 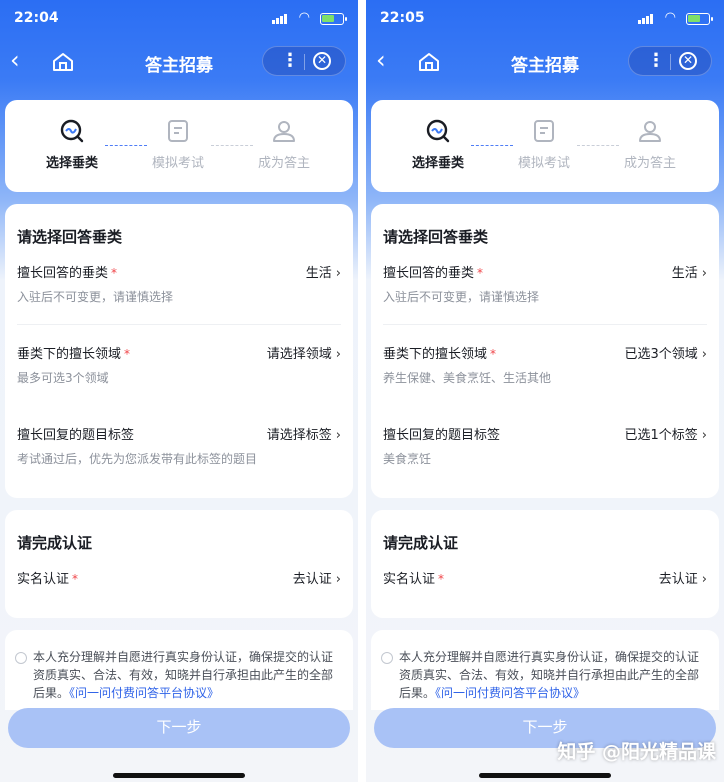 I want to click on row-value: 请选择领域 ›, so click(x=303, y=354).